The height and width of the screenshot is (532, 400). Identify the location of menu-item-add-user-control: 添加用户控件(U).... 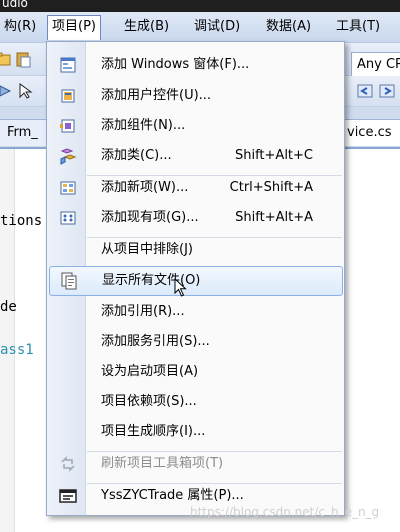
(195, 96).